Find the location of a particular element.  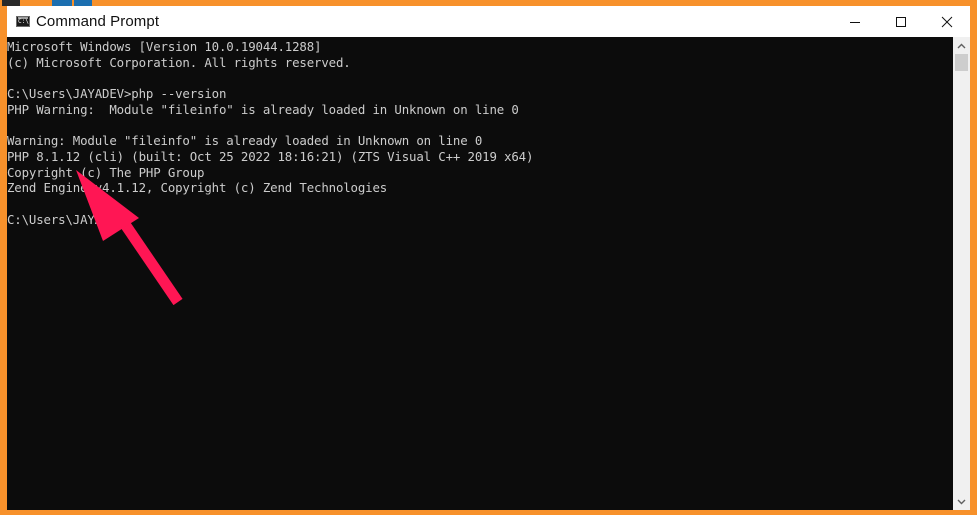

console-line: C:\Users\JAYADEV>php --version is located at coordinates (117, 94).